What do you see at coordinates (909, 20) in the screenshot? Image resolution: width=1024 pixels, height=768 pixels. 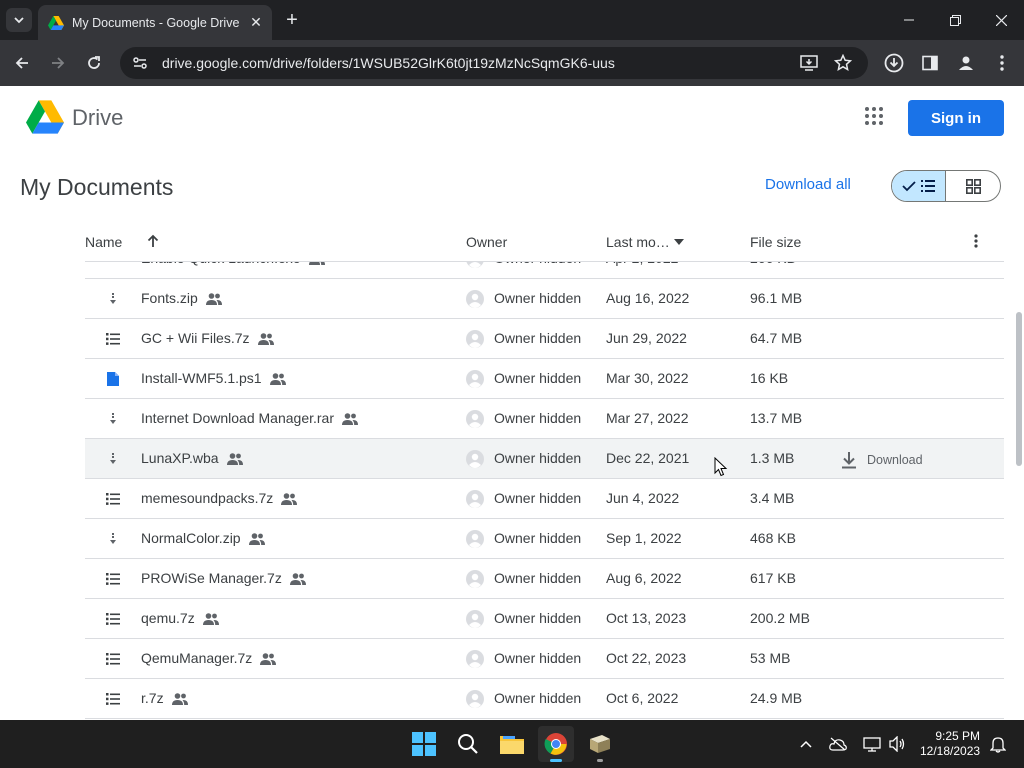 I see `minimize-button` at bounding box center [909, 20].